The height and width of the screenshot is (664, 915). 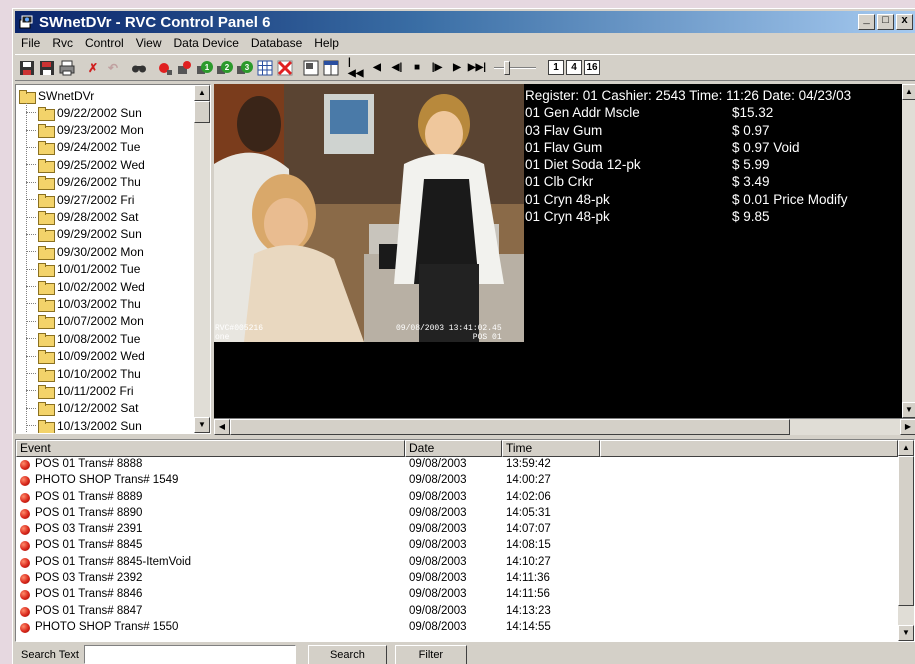 What do you see at coordinates (574, 67) in the screenshot?
I see `view-4-button: 4` at bounding box center [574, 67].